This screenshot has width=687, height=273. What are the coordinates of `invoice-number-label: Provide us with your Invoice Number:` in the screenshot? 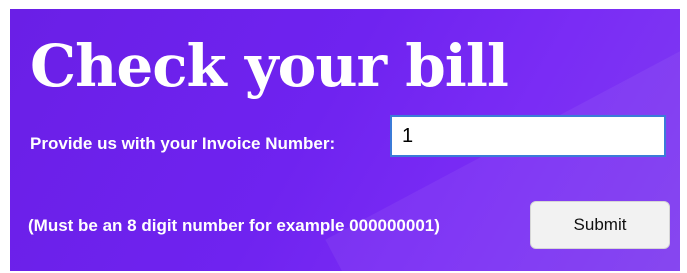 It's located at (183, 143).